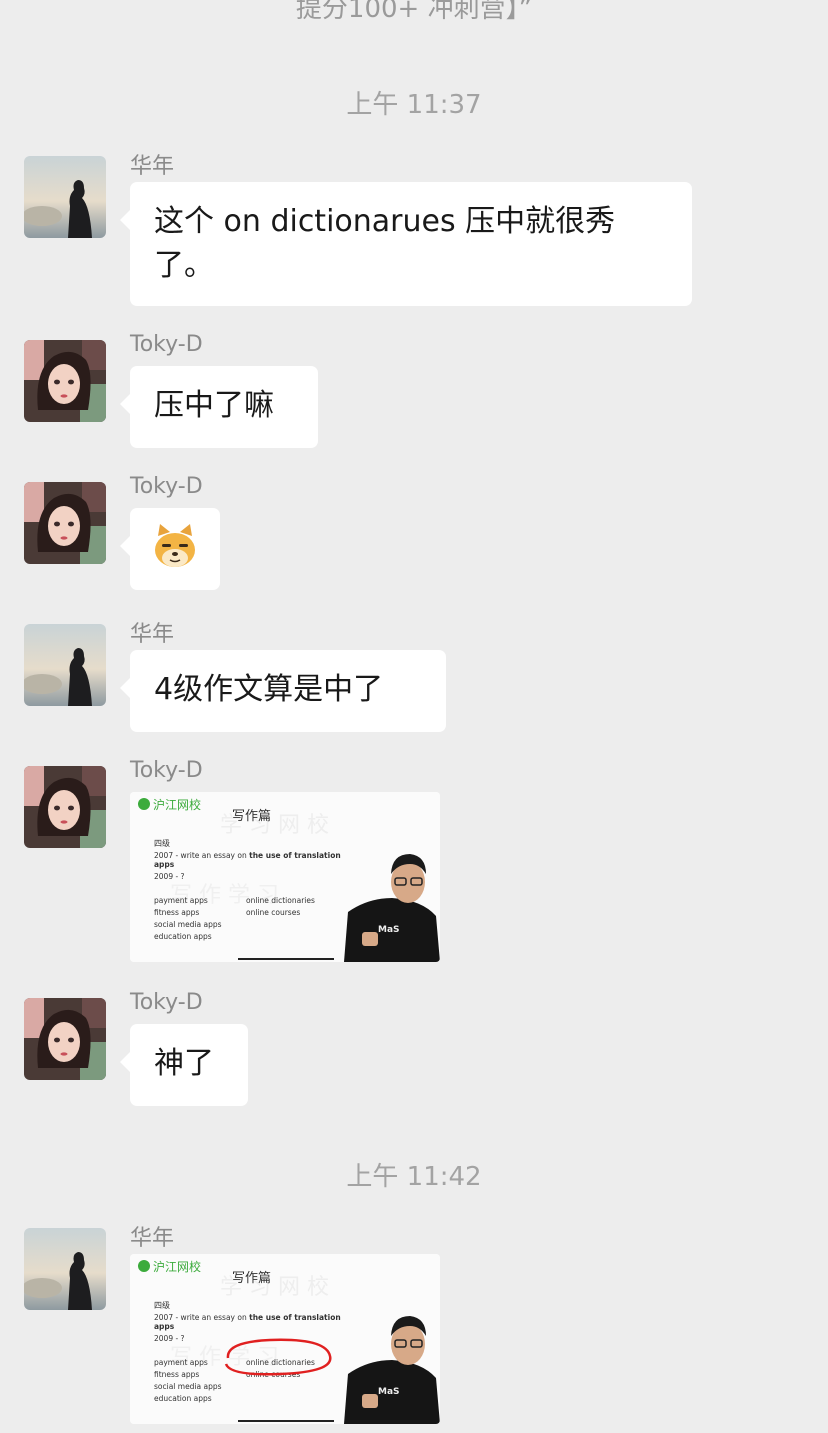  I want to click on text-bubble: 4级作文算是中了, so click(283, 691).